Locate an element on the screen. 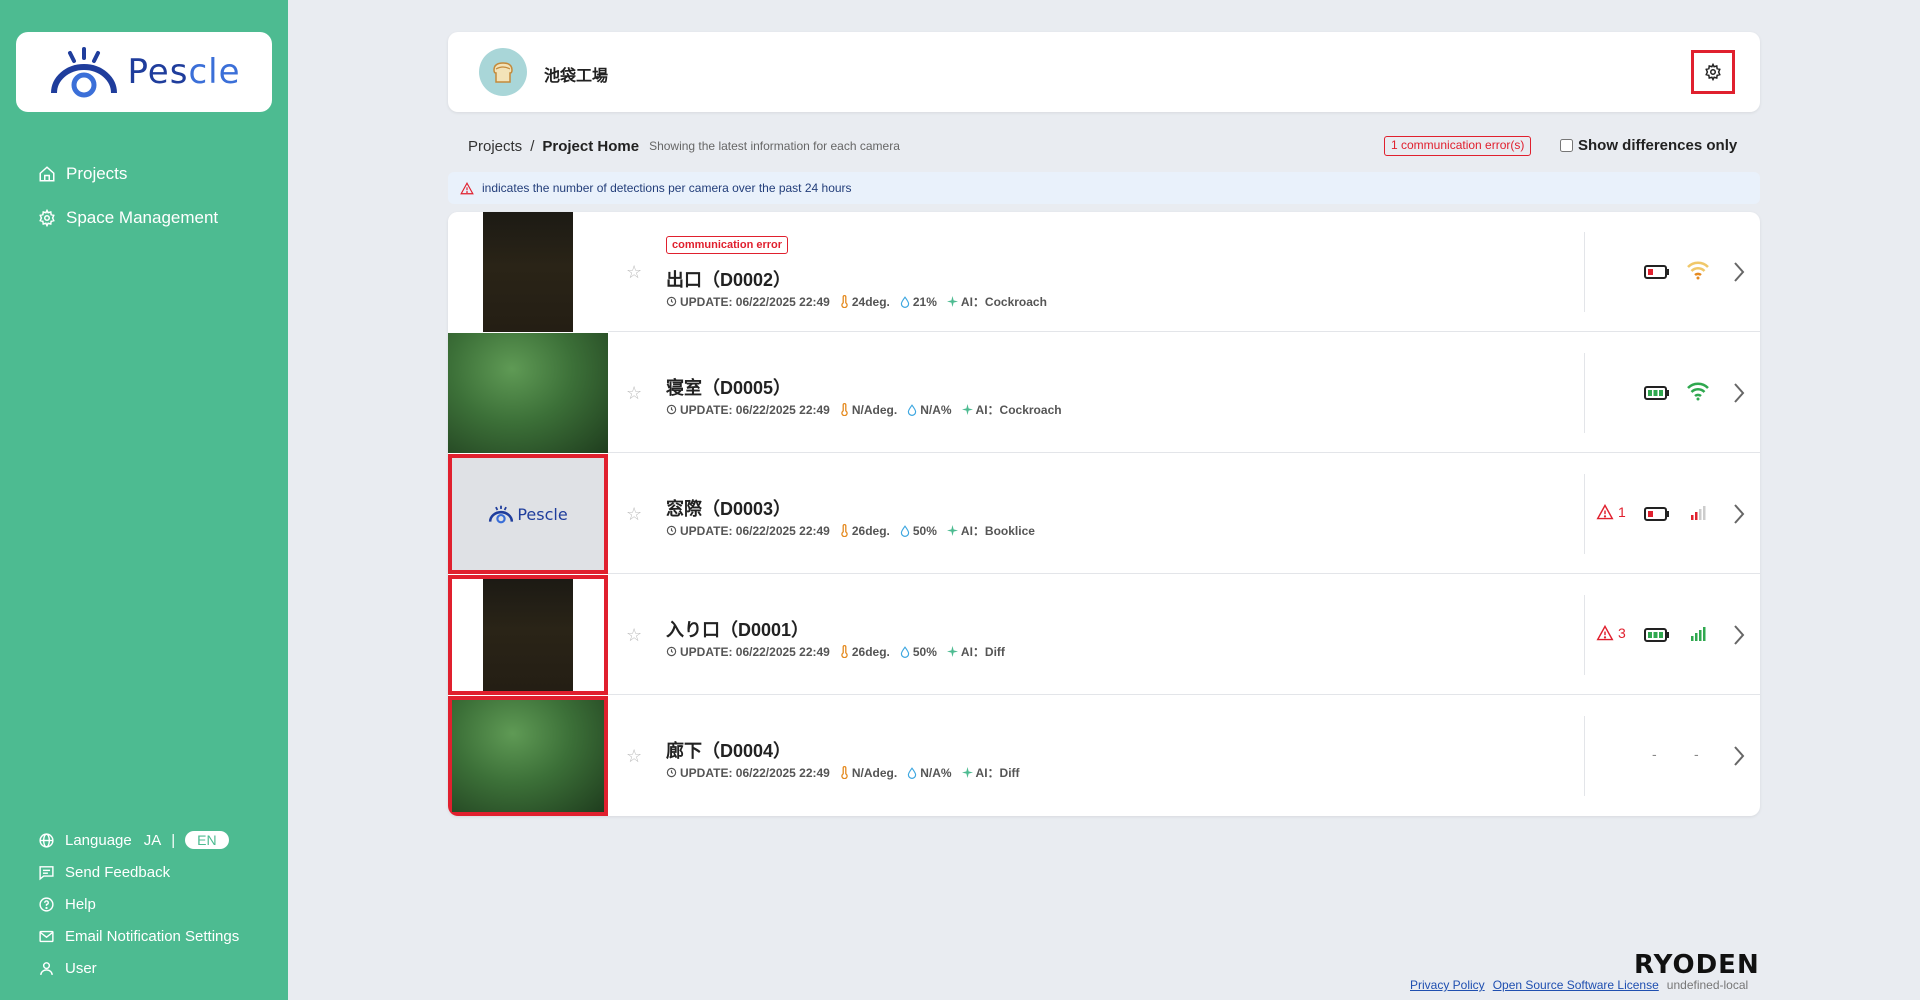 The height and width of the screenshot is (1000, 1920). lang-ja-option: JA is located at coordinates (153, 840).